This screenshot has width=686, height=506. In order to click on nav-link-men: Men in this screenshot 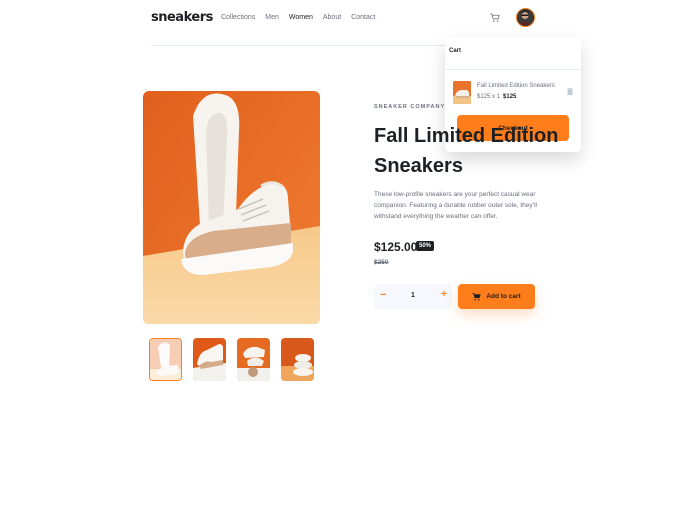, I will do `click(272, 17)`.